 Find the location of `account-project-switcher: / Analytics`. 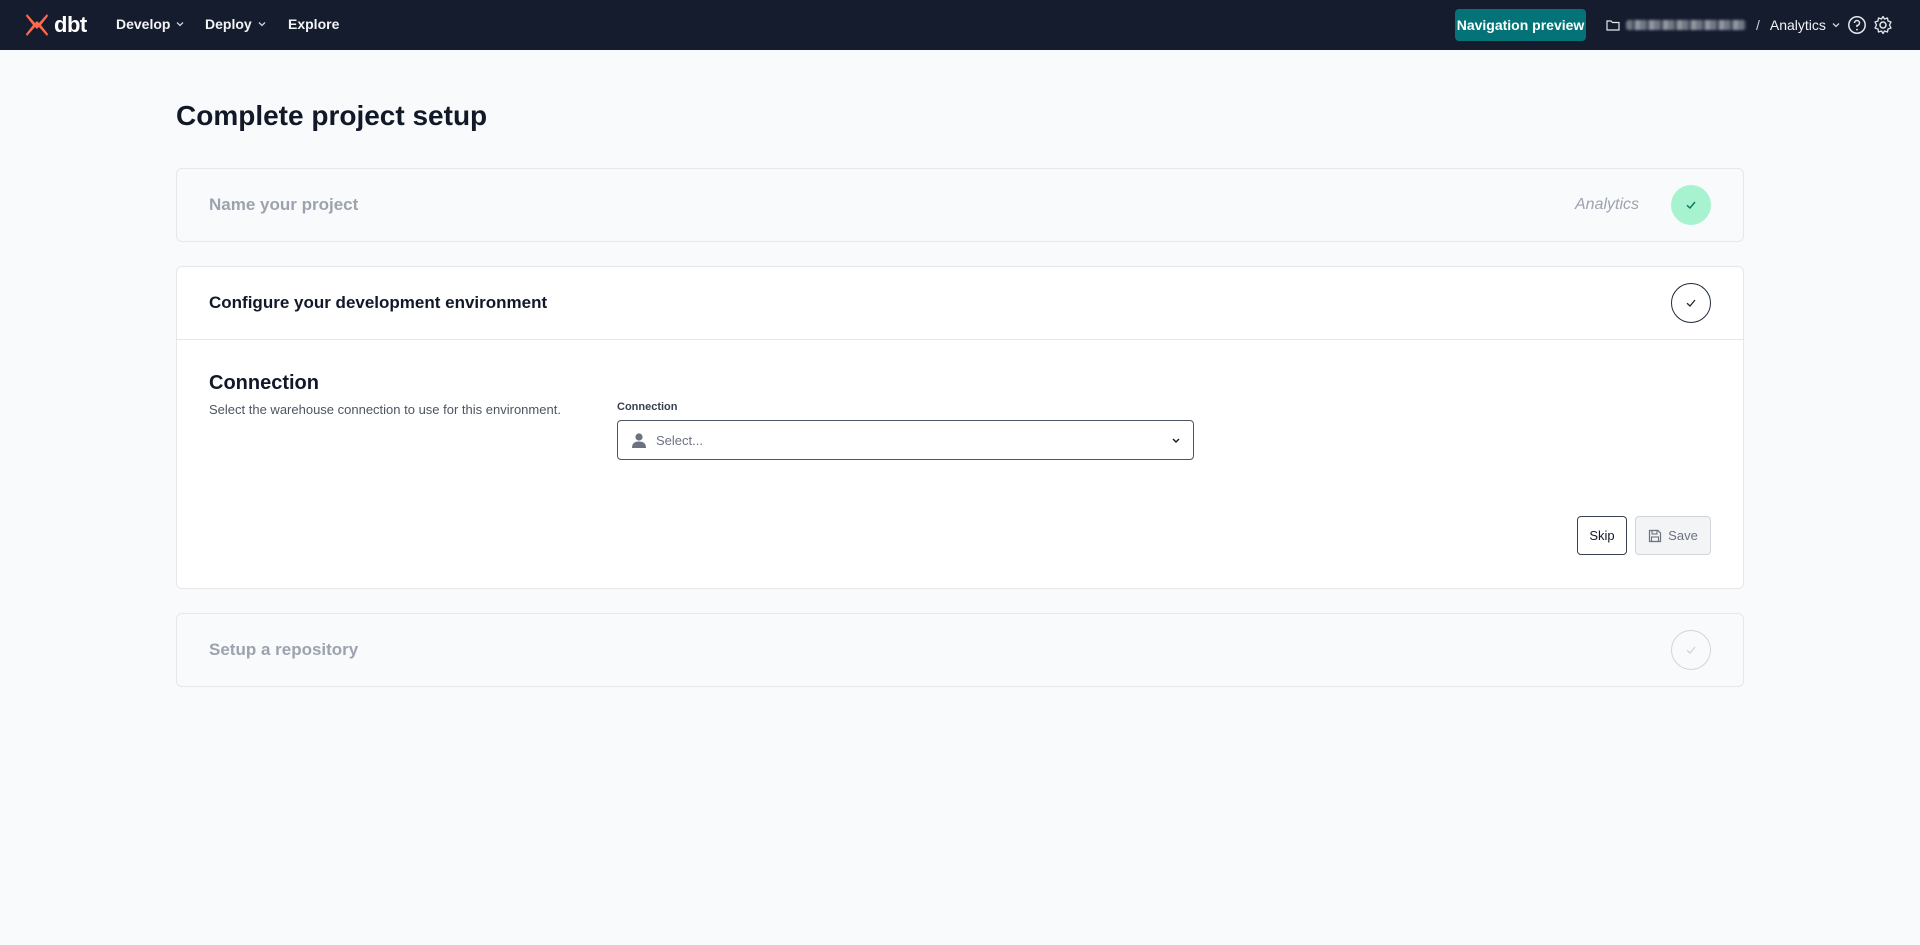

account-project-switcher: / Analytics is located at coordinates (1723, 25).